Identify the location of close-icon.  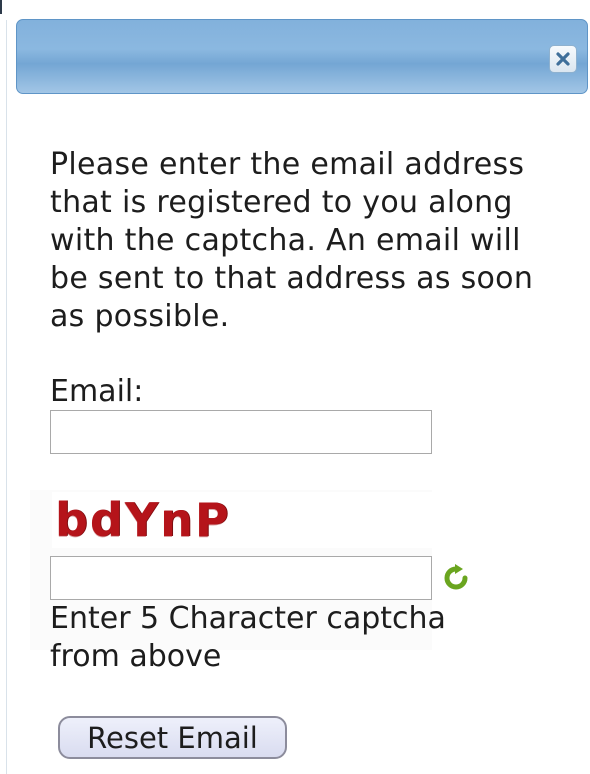
(563, 59).